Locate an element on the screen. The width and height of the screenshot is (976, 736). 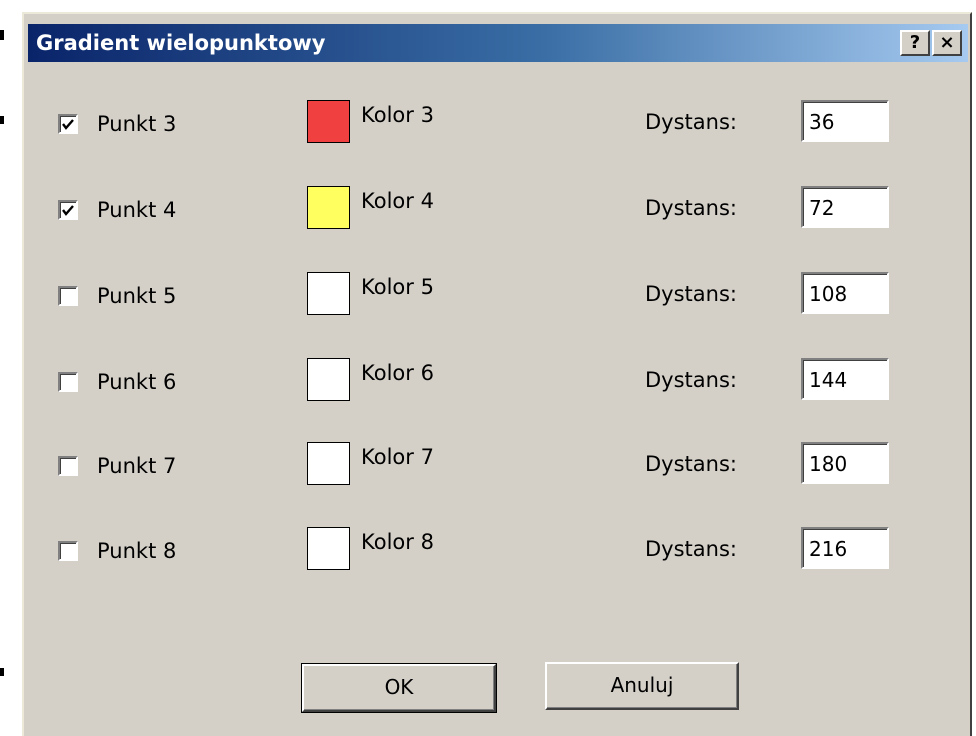
close-button: × is located at coordinates (947, 43).